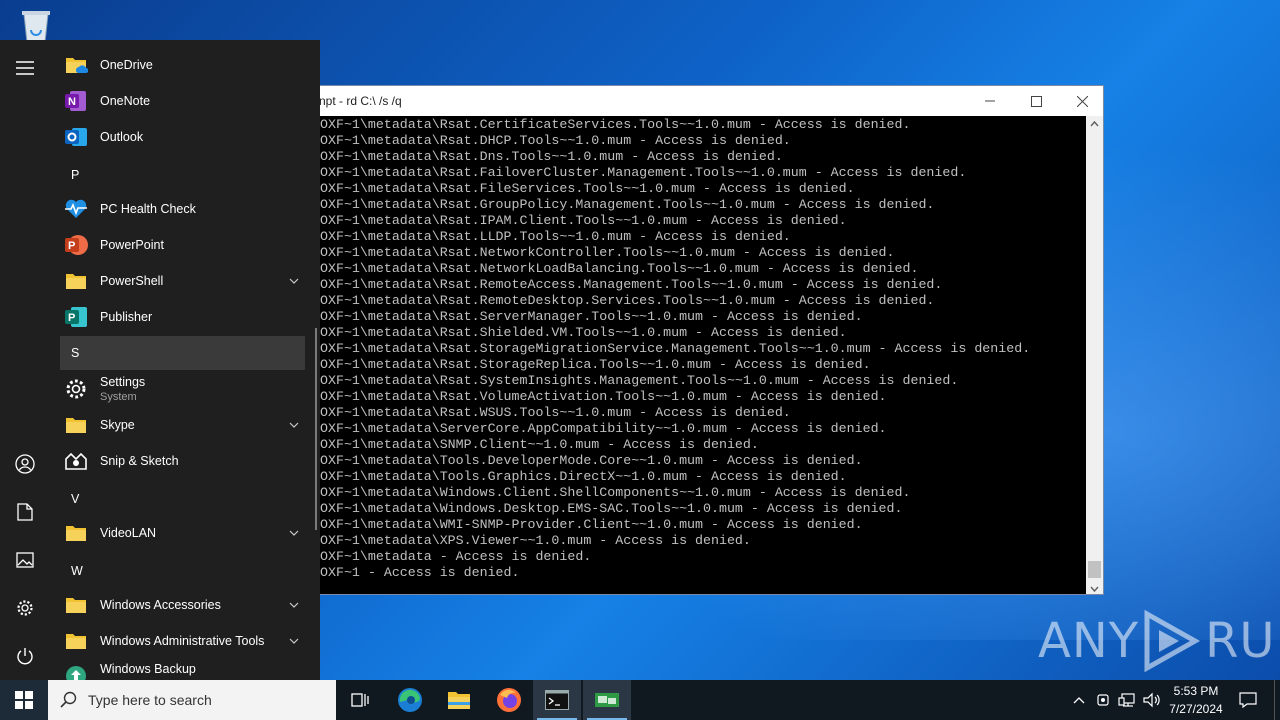  I want to click on anyrun-watermark: ANY RUN, so click(1159, 641).